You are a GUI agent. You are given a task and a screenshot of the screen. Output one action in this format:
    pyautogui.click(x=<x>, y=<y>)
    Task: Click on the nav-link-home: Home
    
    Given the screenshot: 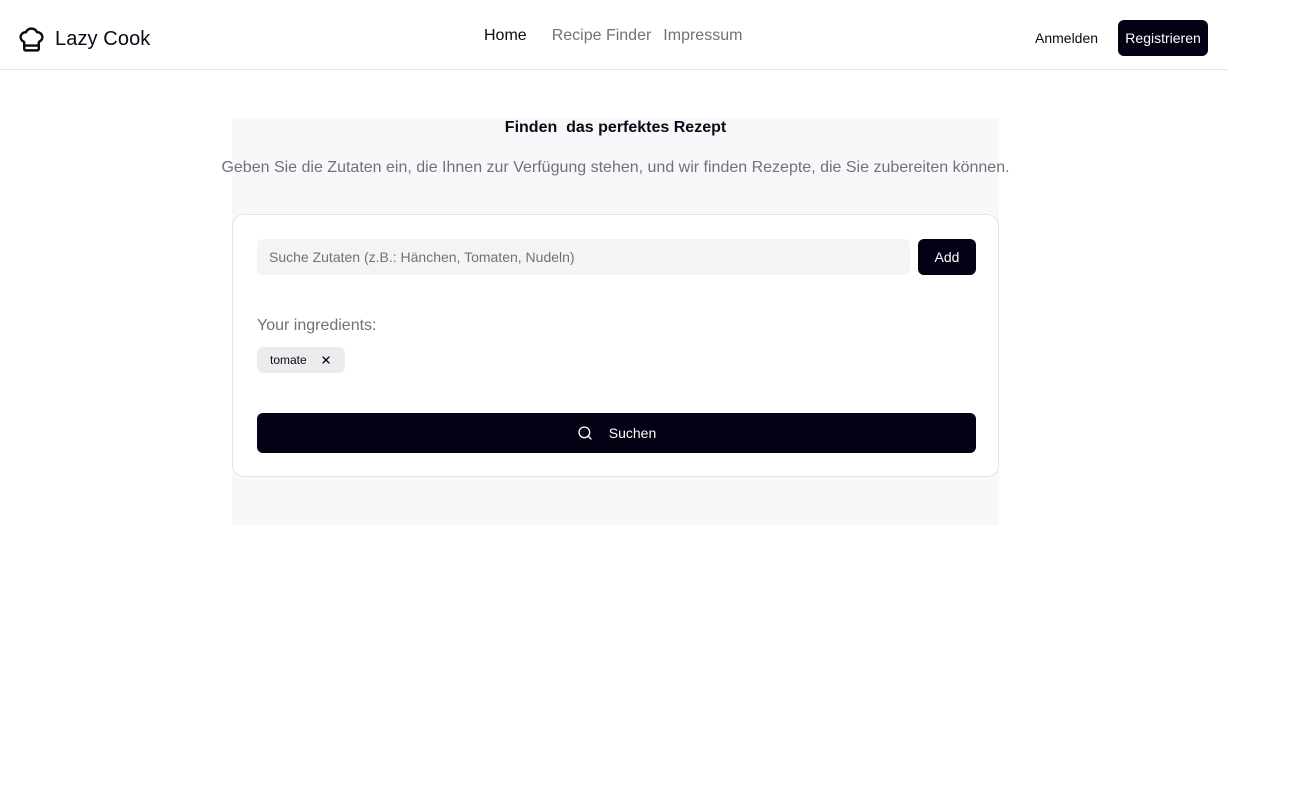 What is the action you would take?
    pyautogui.click(x=505, y=36)
    